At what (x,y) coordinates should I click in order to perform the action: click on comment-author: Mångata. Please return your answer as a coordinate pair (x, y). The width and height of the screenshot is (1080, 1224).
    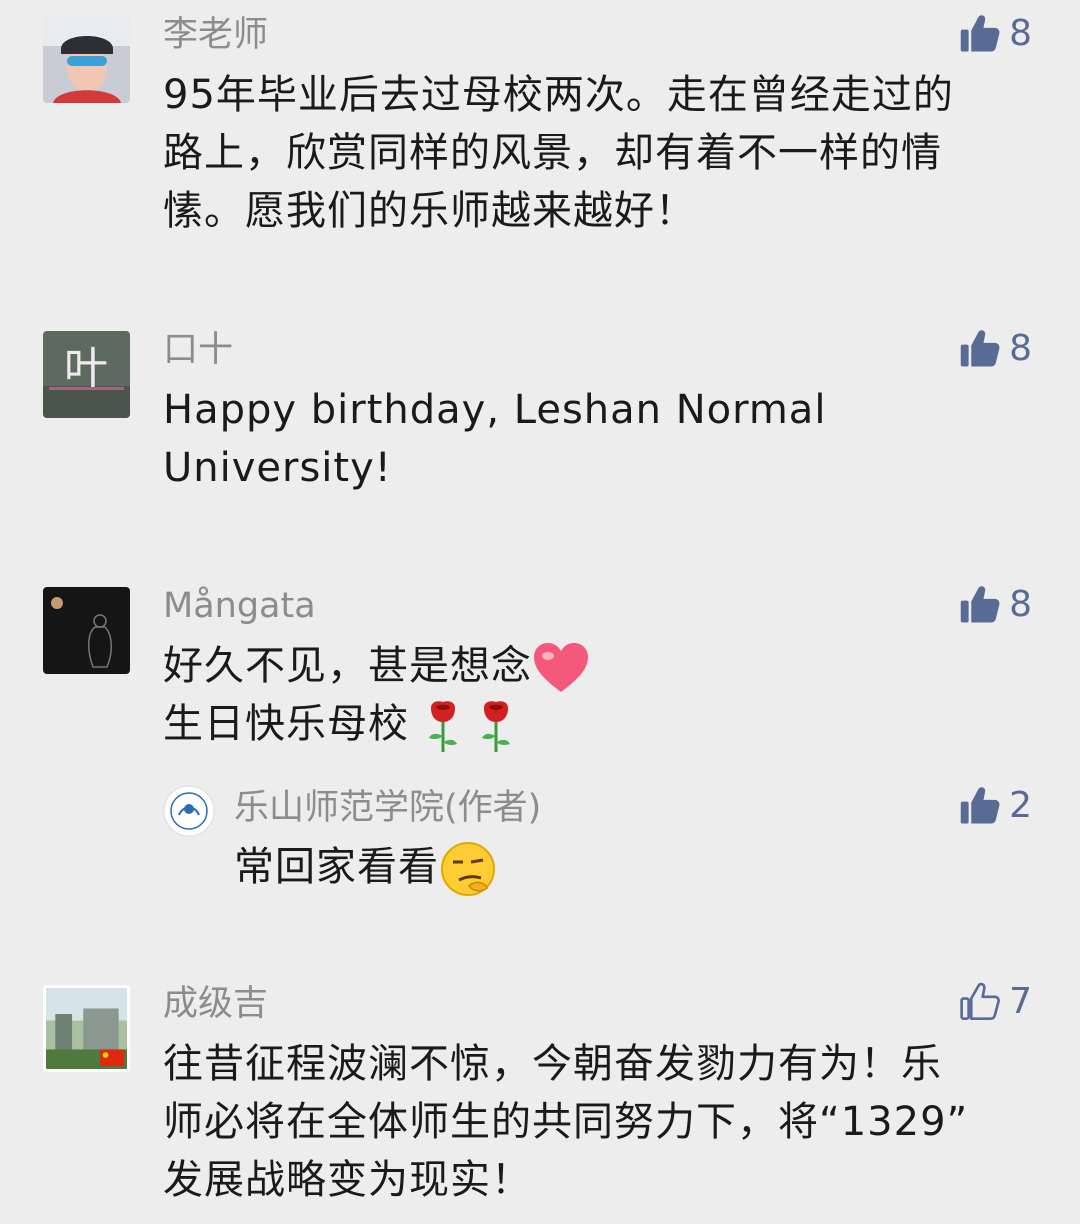
    Looking at the image, I should click on (239, 606).